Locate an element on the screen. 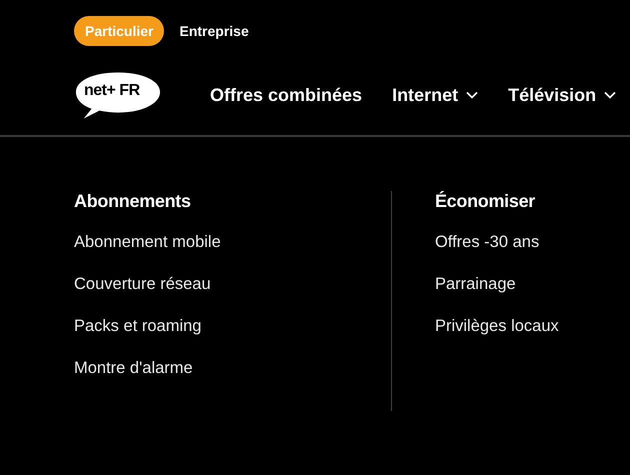 The width and height of the screenshot is (630, 475). logo: net+ FR is located at coordinates (118, 95).